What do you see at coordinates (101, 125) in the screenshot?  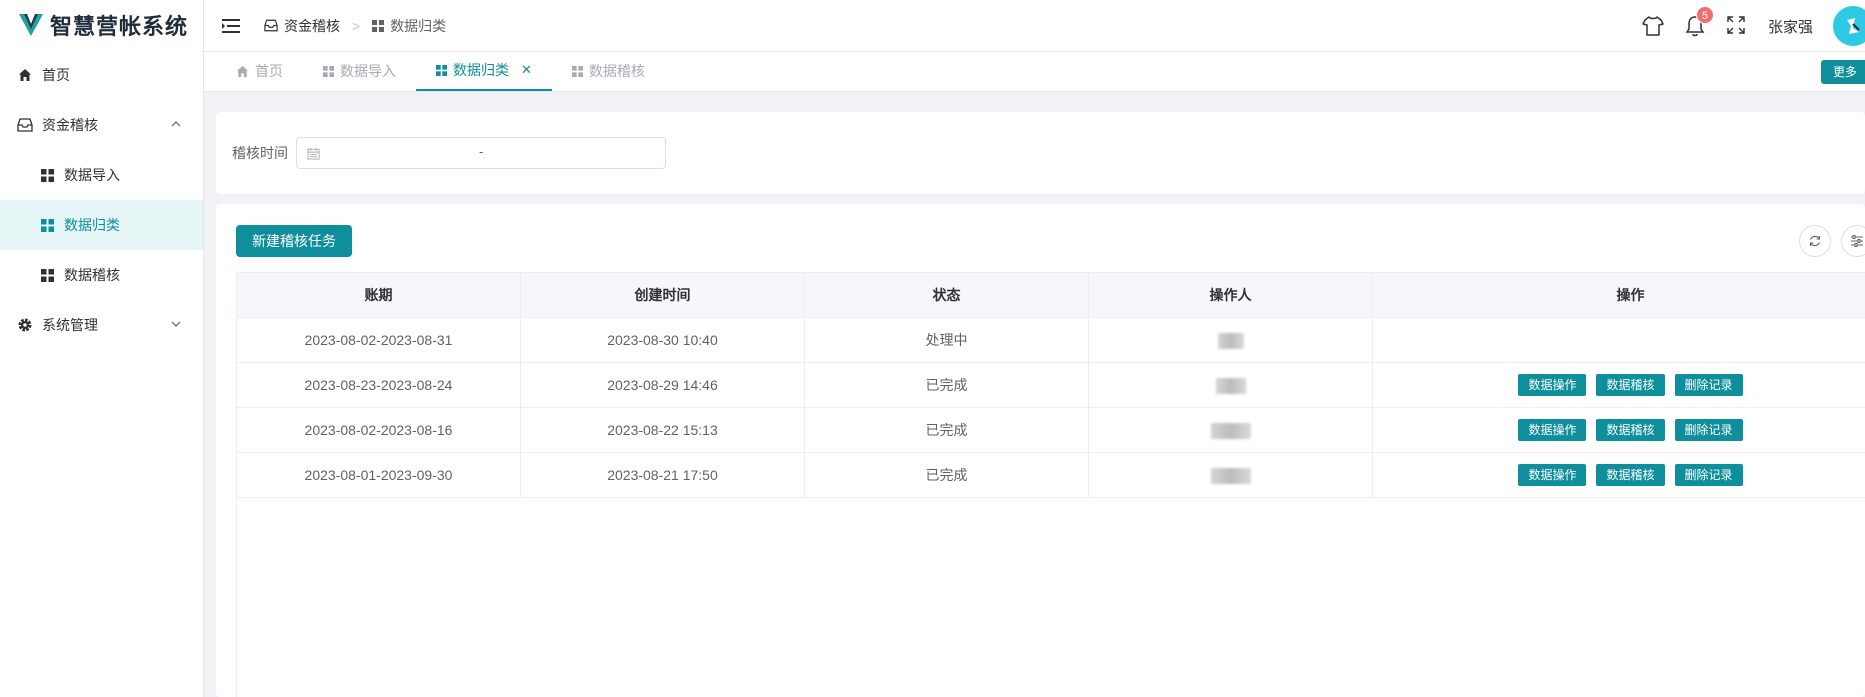 I see `sidebar-item-fund-audit: 资金稽核` at bounding box center [101, 125].